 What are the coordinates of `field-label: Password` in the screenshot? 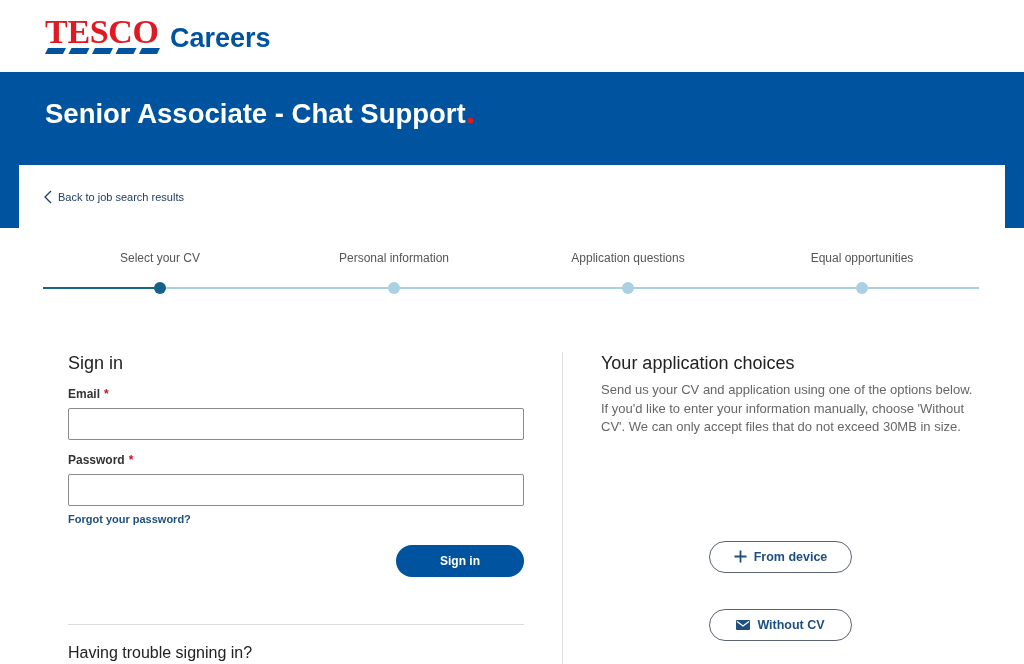 It's located at (96, 460).